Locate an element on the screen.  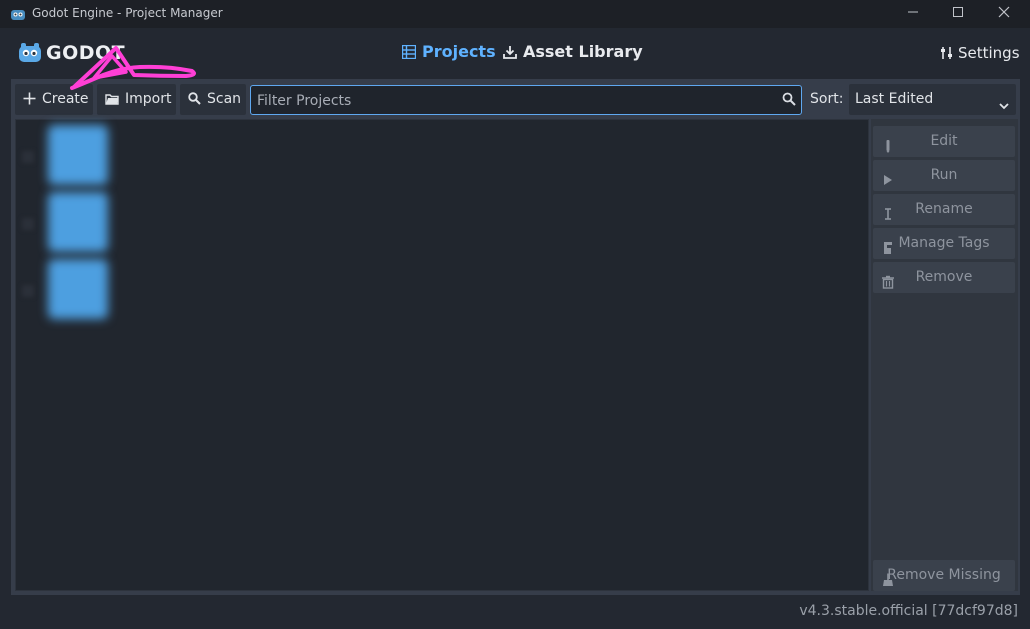
title-bar: Godot Engine - Project Manager is located at coordinates (515, 14).